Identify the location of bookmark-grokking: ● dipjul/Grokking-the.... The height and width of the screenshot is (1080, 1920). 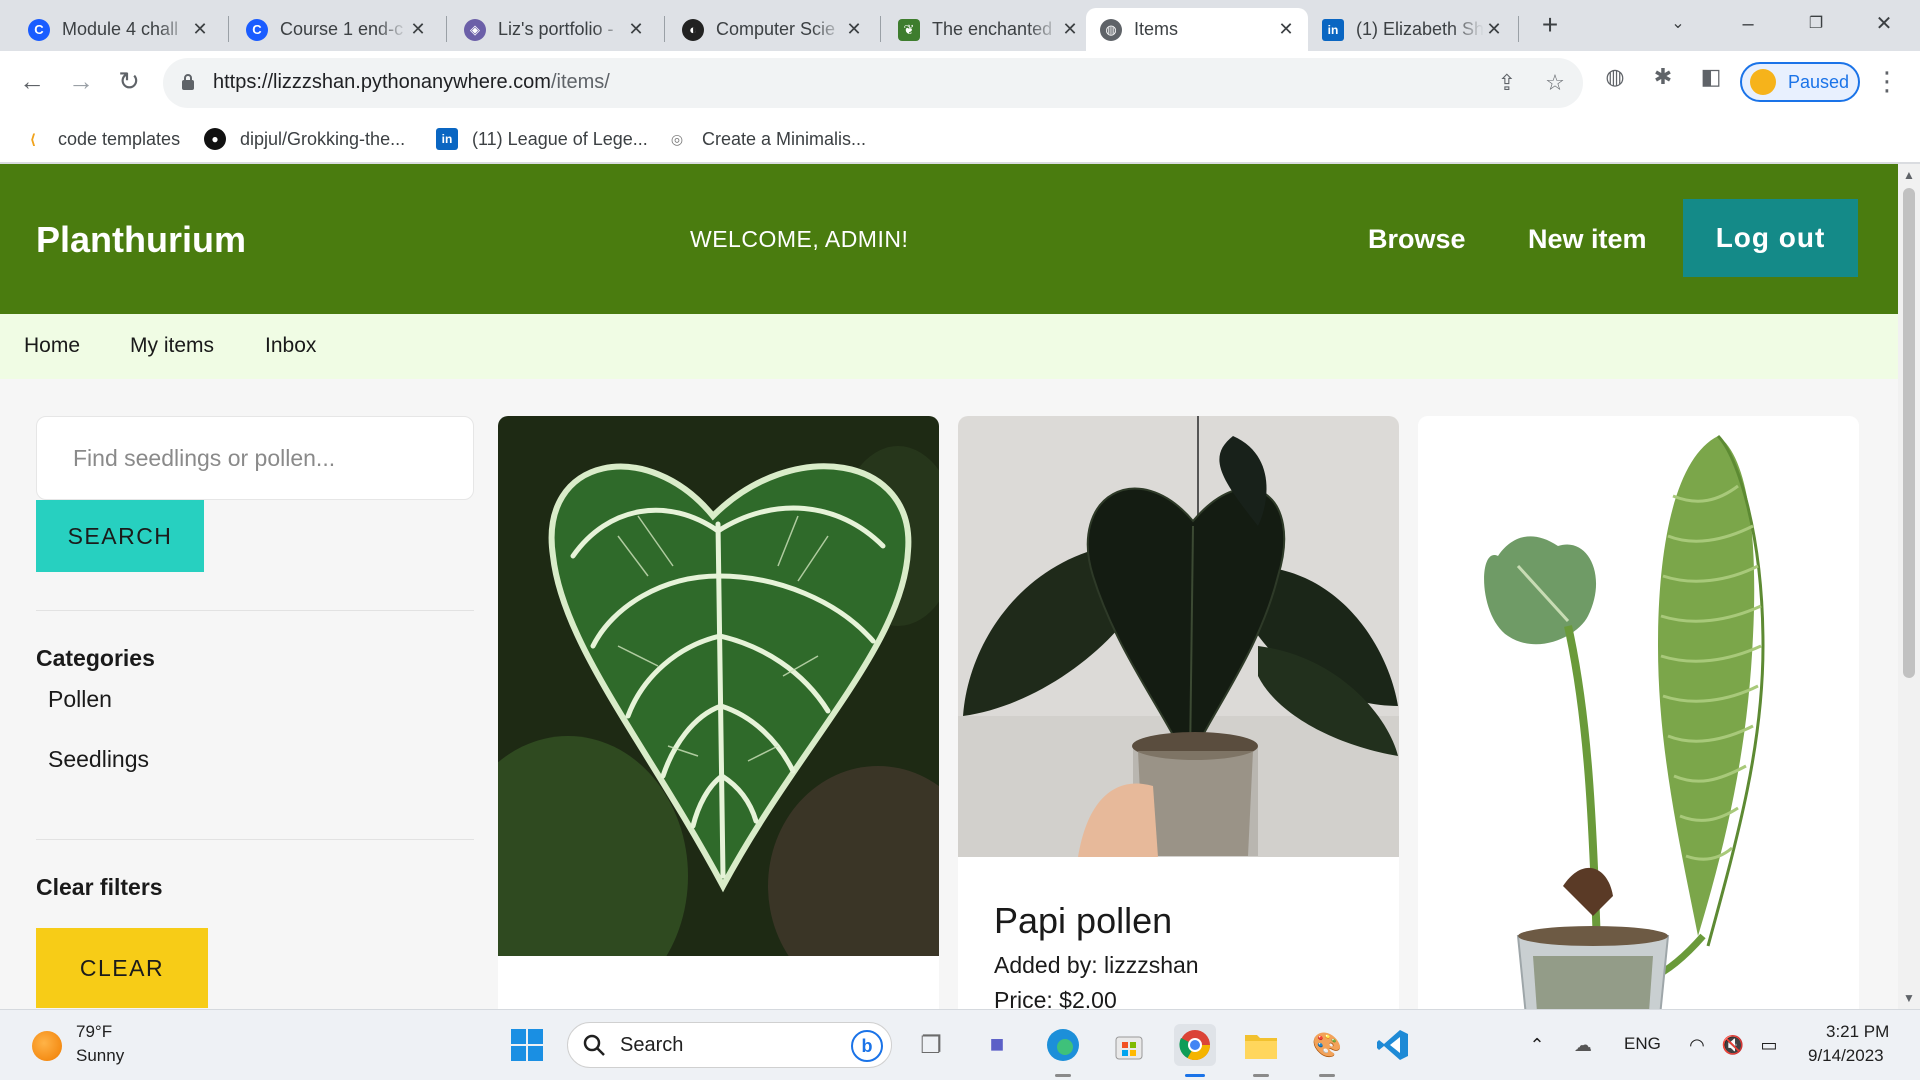
(304, 139).